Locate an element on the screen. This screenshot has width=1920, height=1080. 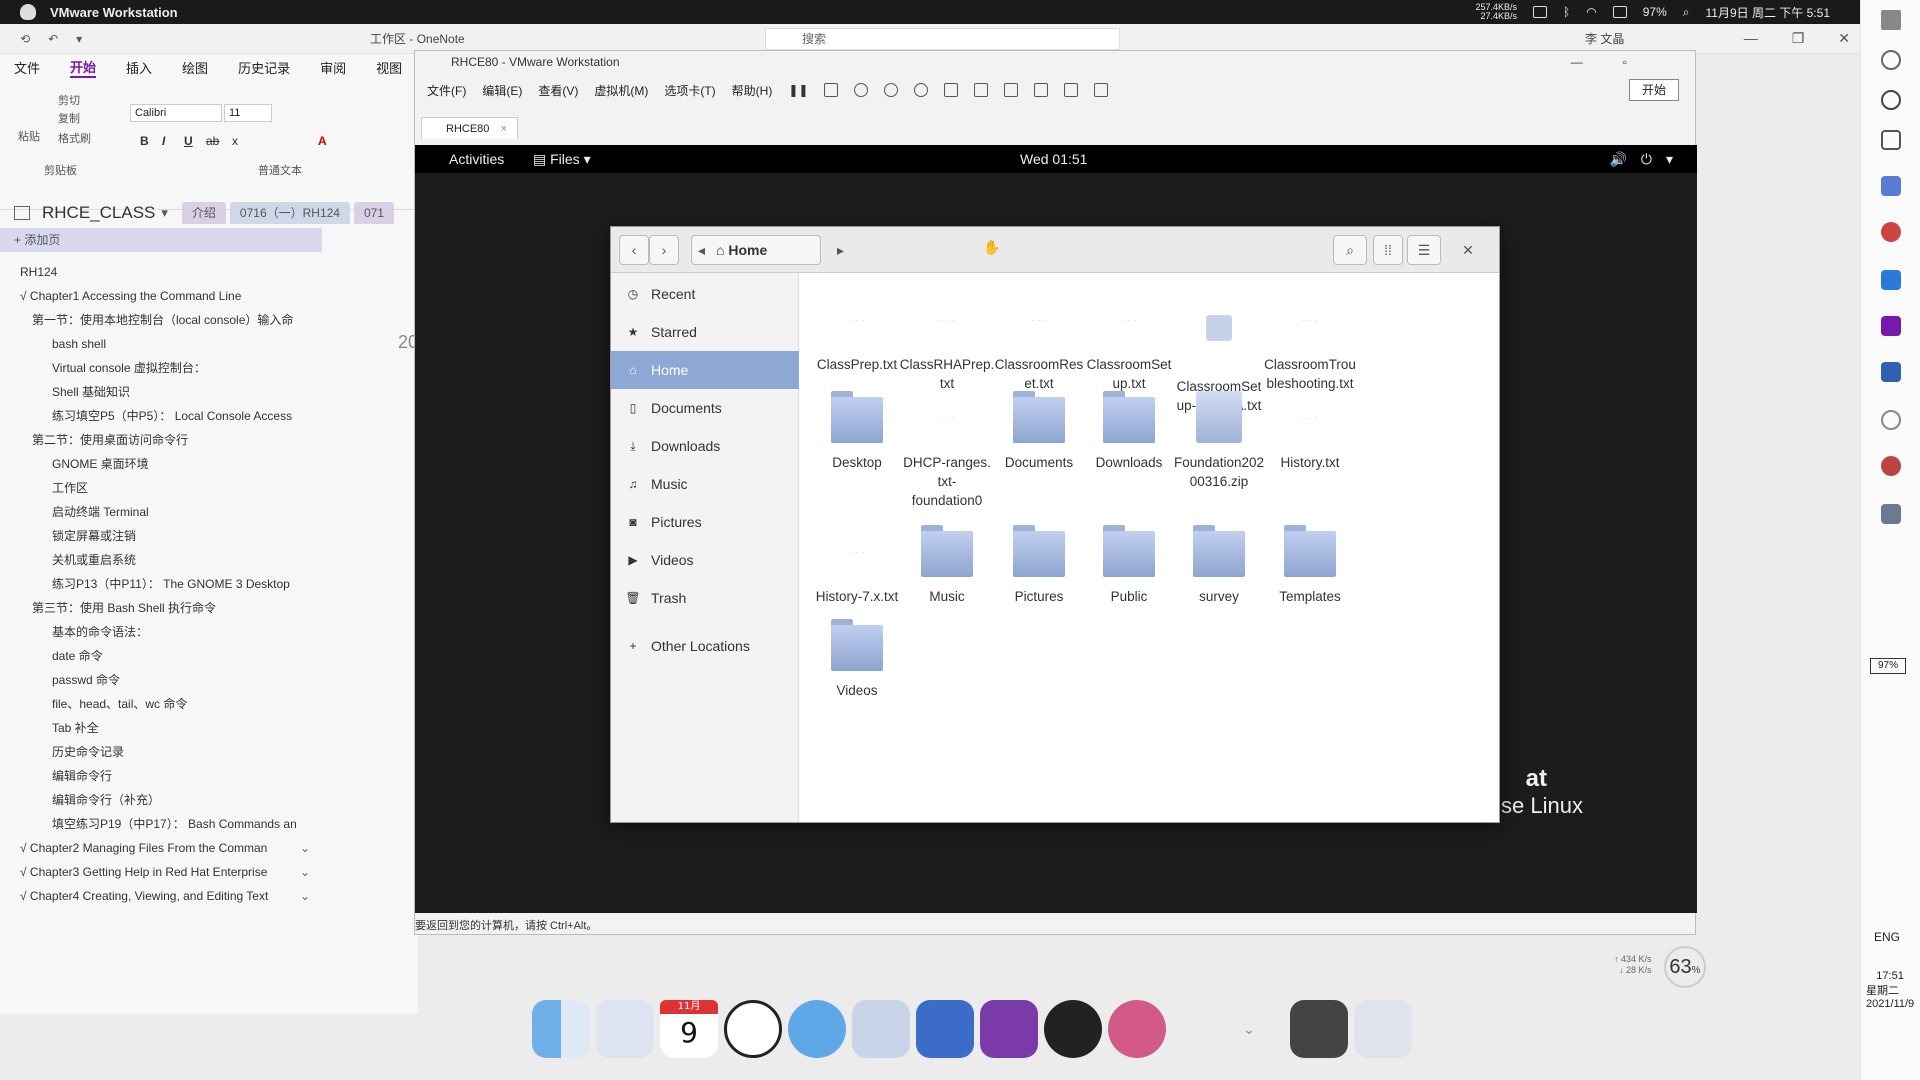
sidebar-item-recent: ◷ Recent is located at coordinates (705, 294).